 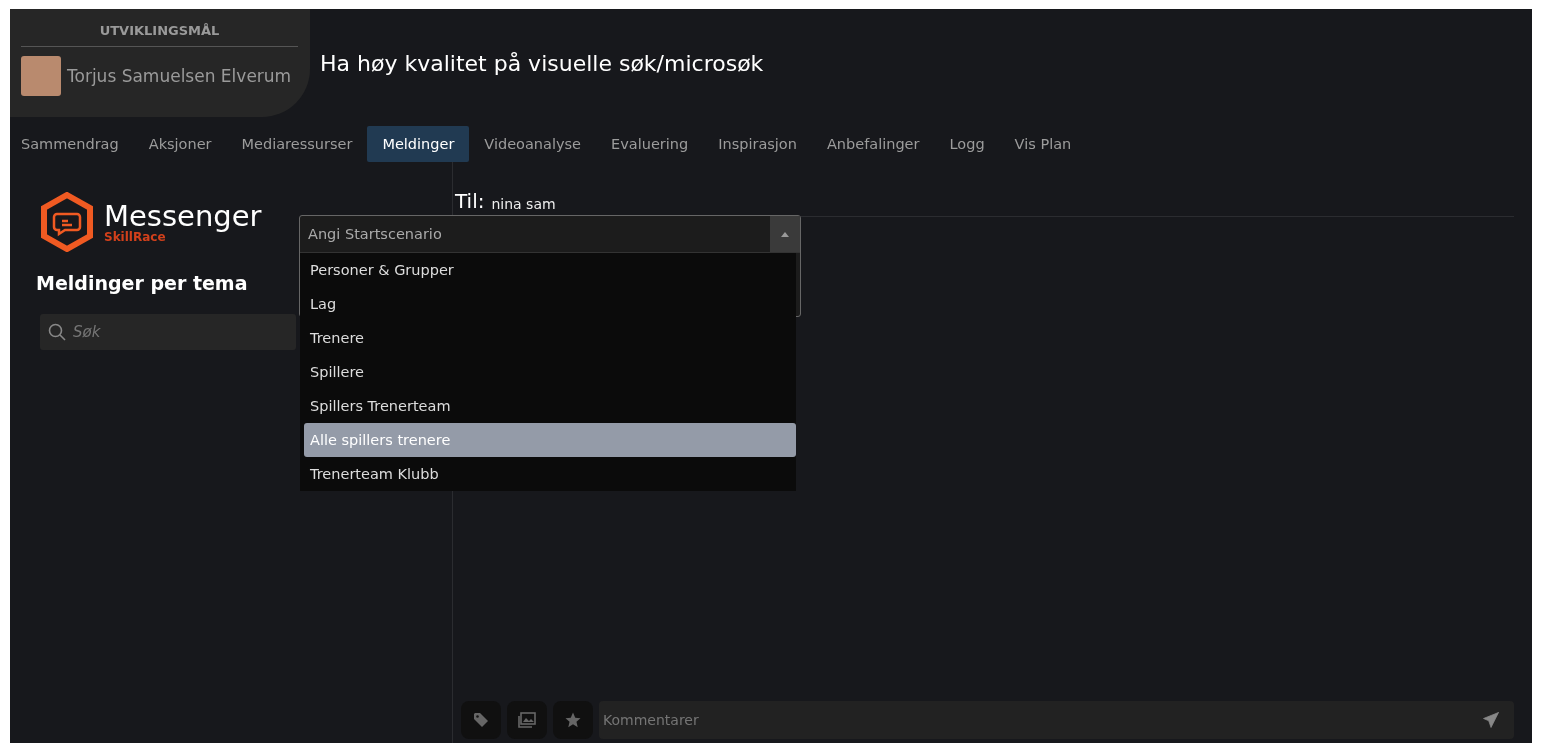 I want to click on section-label: UTVIKLINGSMÅL, so click(x=159, y=35).